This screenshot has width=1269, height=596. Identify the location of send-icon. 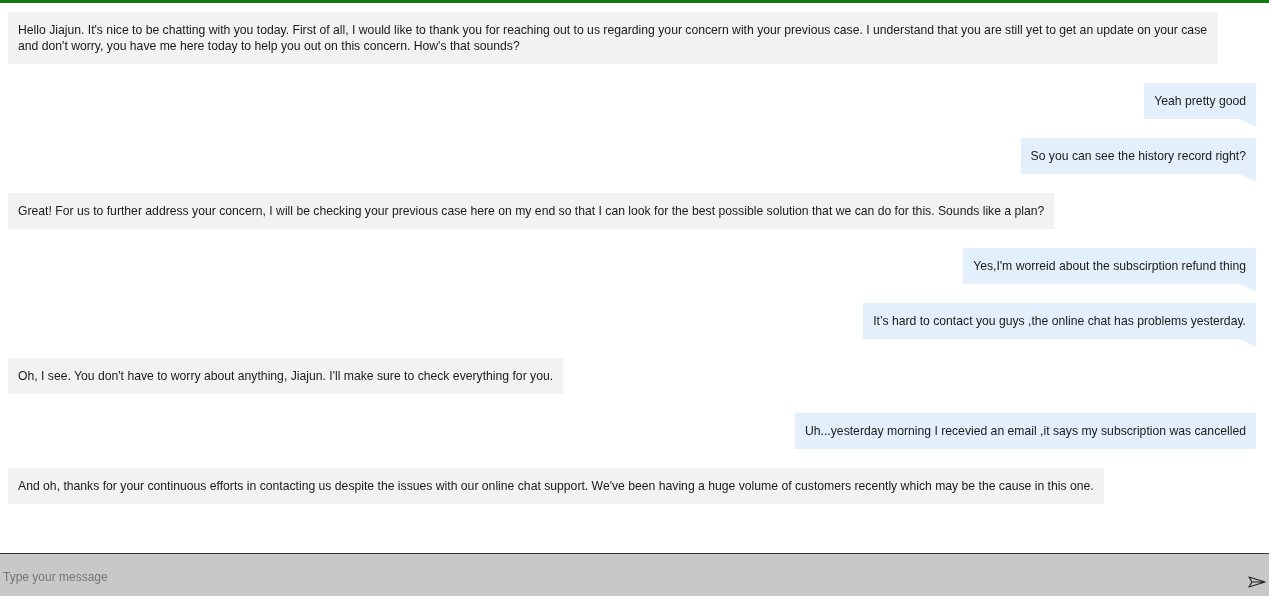
(1257, 582).